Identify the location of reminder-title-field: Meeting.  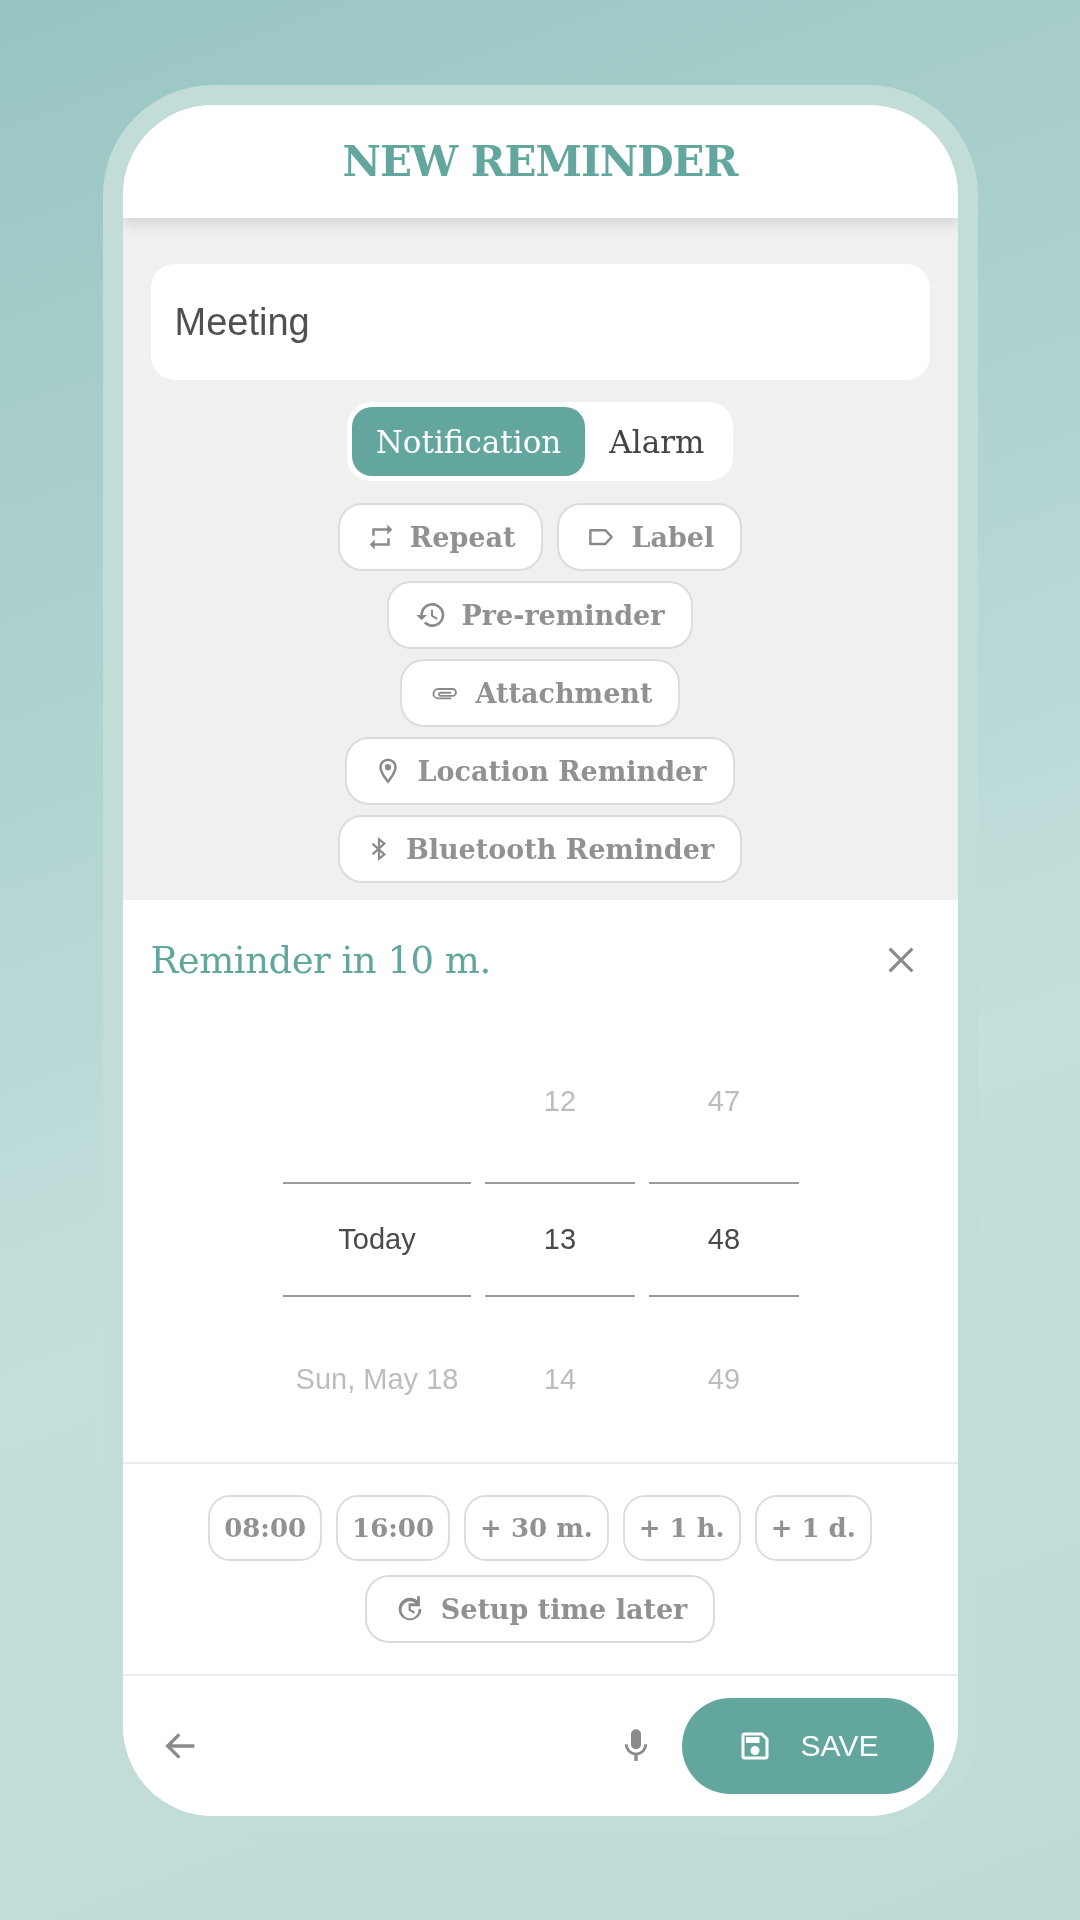
(540, 322).